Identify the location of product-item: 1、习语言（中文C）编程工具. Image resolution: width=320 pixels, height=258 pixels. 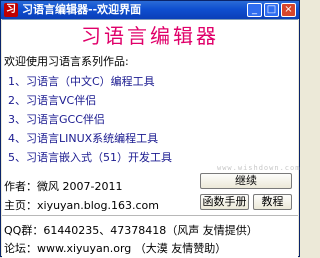
(81, 81).